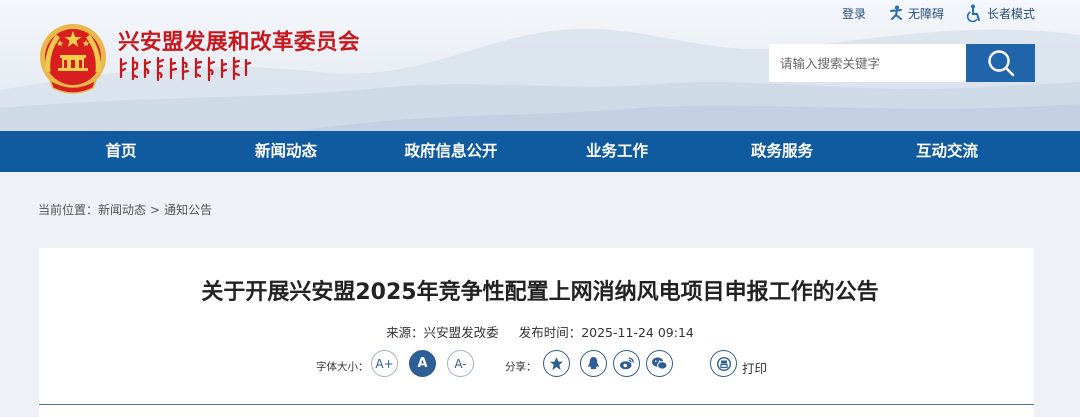 The width and height of the screenshot is (1080, 417). I want to click on site-title: 兴安盟发展和改革委员会, so click(239, 42).